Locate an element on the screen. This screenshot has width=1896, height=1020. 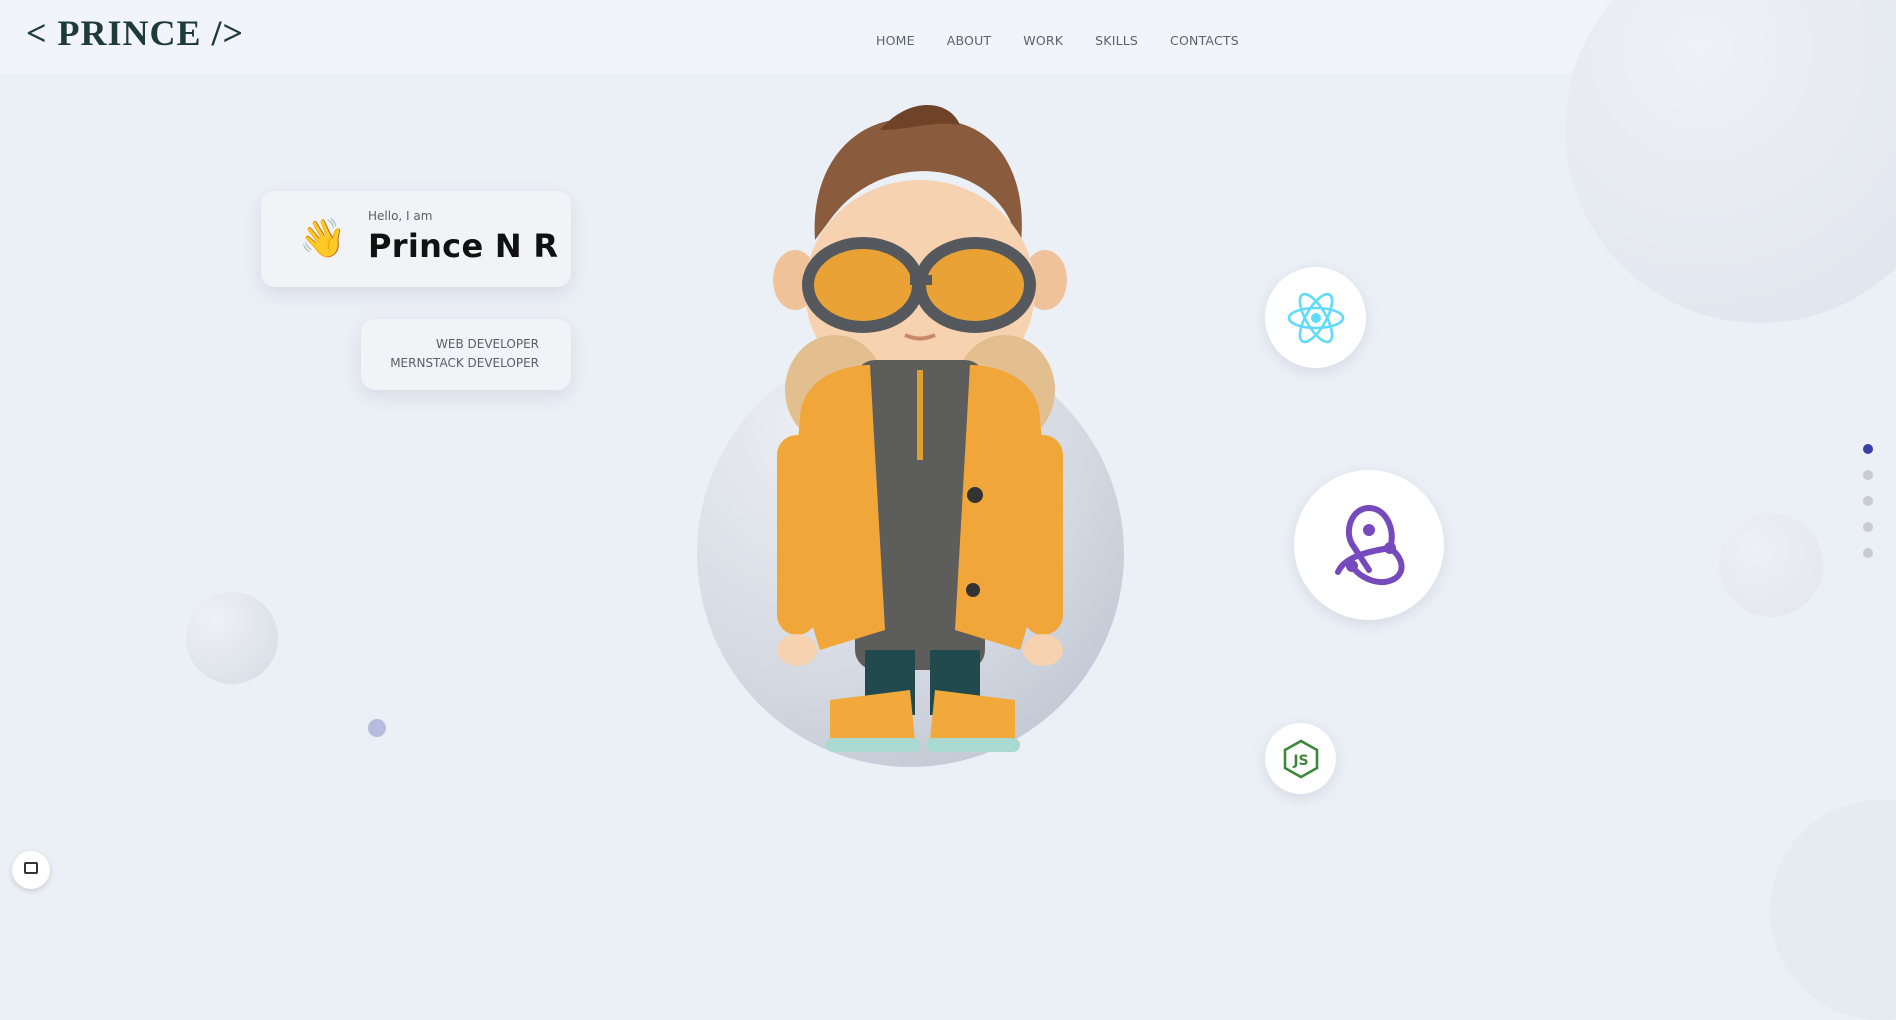
skill-redux-badge is located at coordinates (1369, 545).